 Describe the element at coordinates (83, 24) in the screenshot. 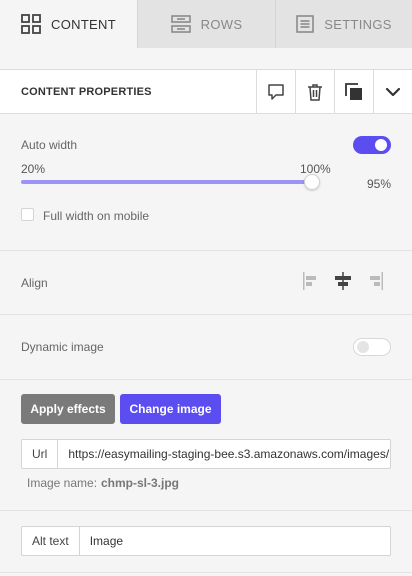

I see `tab-content-label: CONTENT` at that location.